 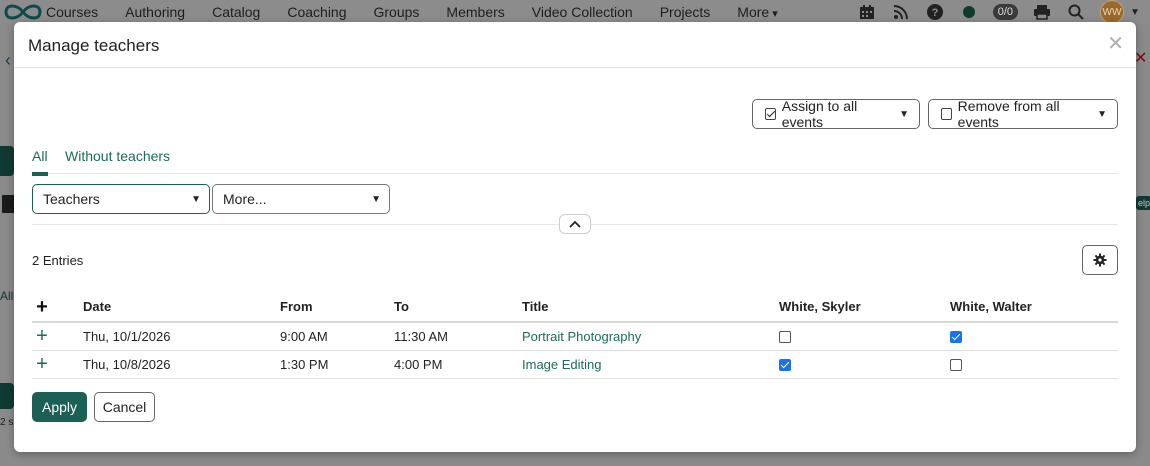 I want to click on cell-title: Portrait Photography, so click(x=650, y=336).